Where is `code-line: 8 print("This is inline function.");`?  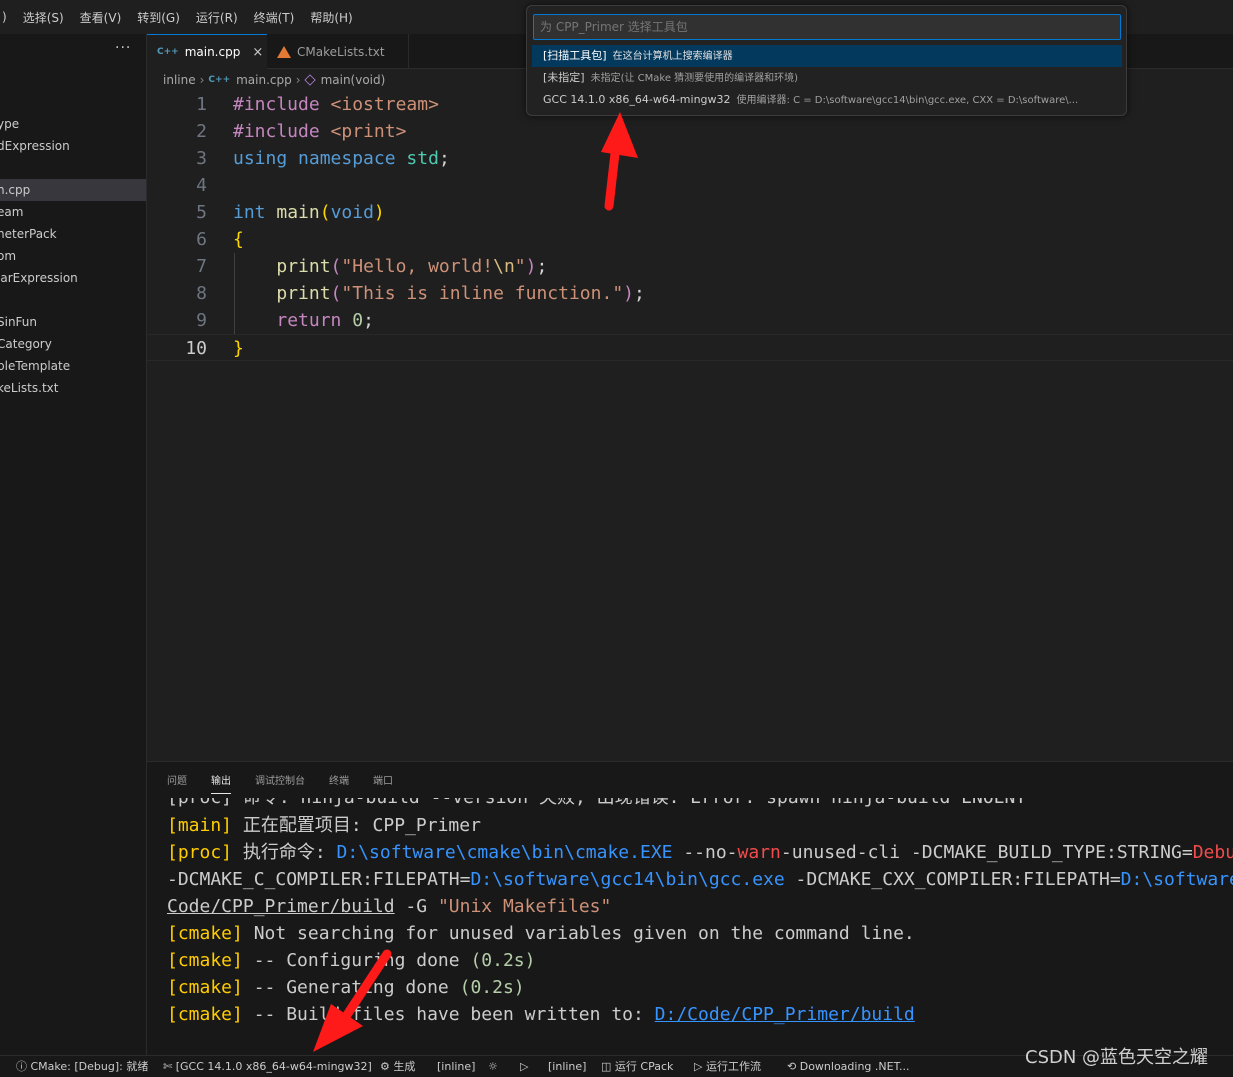
code-line: 8 print("This is inline function."); is located at coordinates (420, 293).